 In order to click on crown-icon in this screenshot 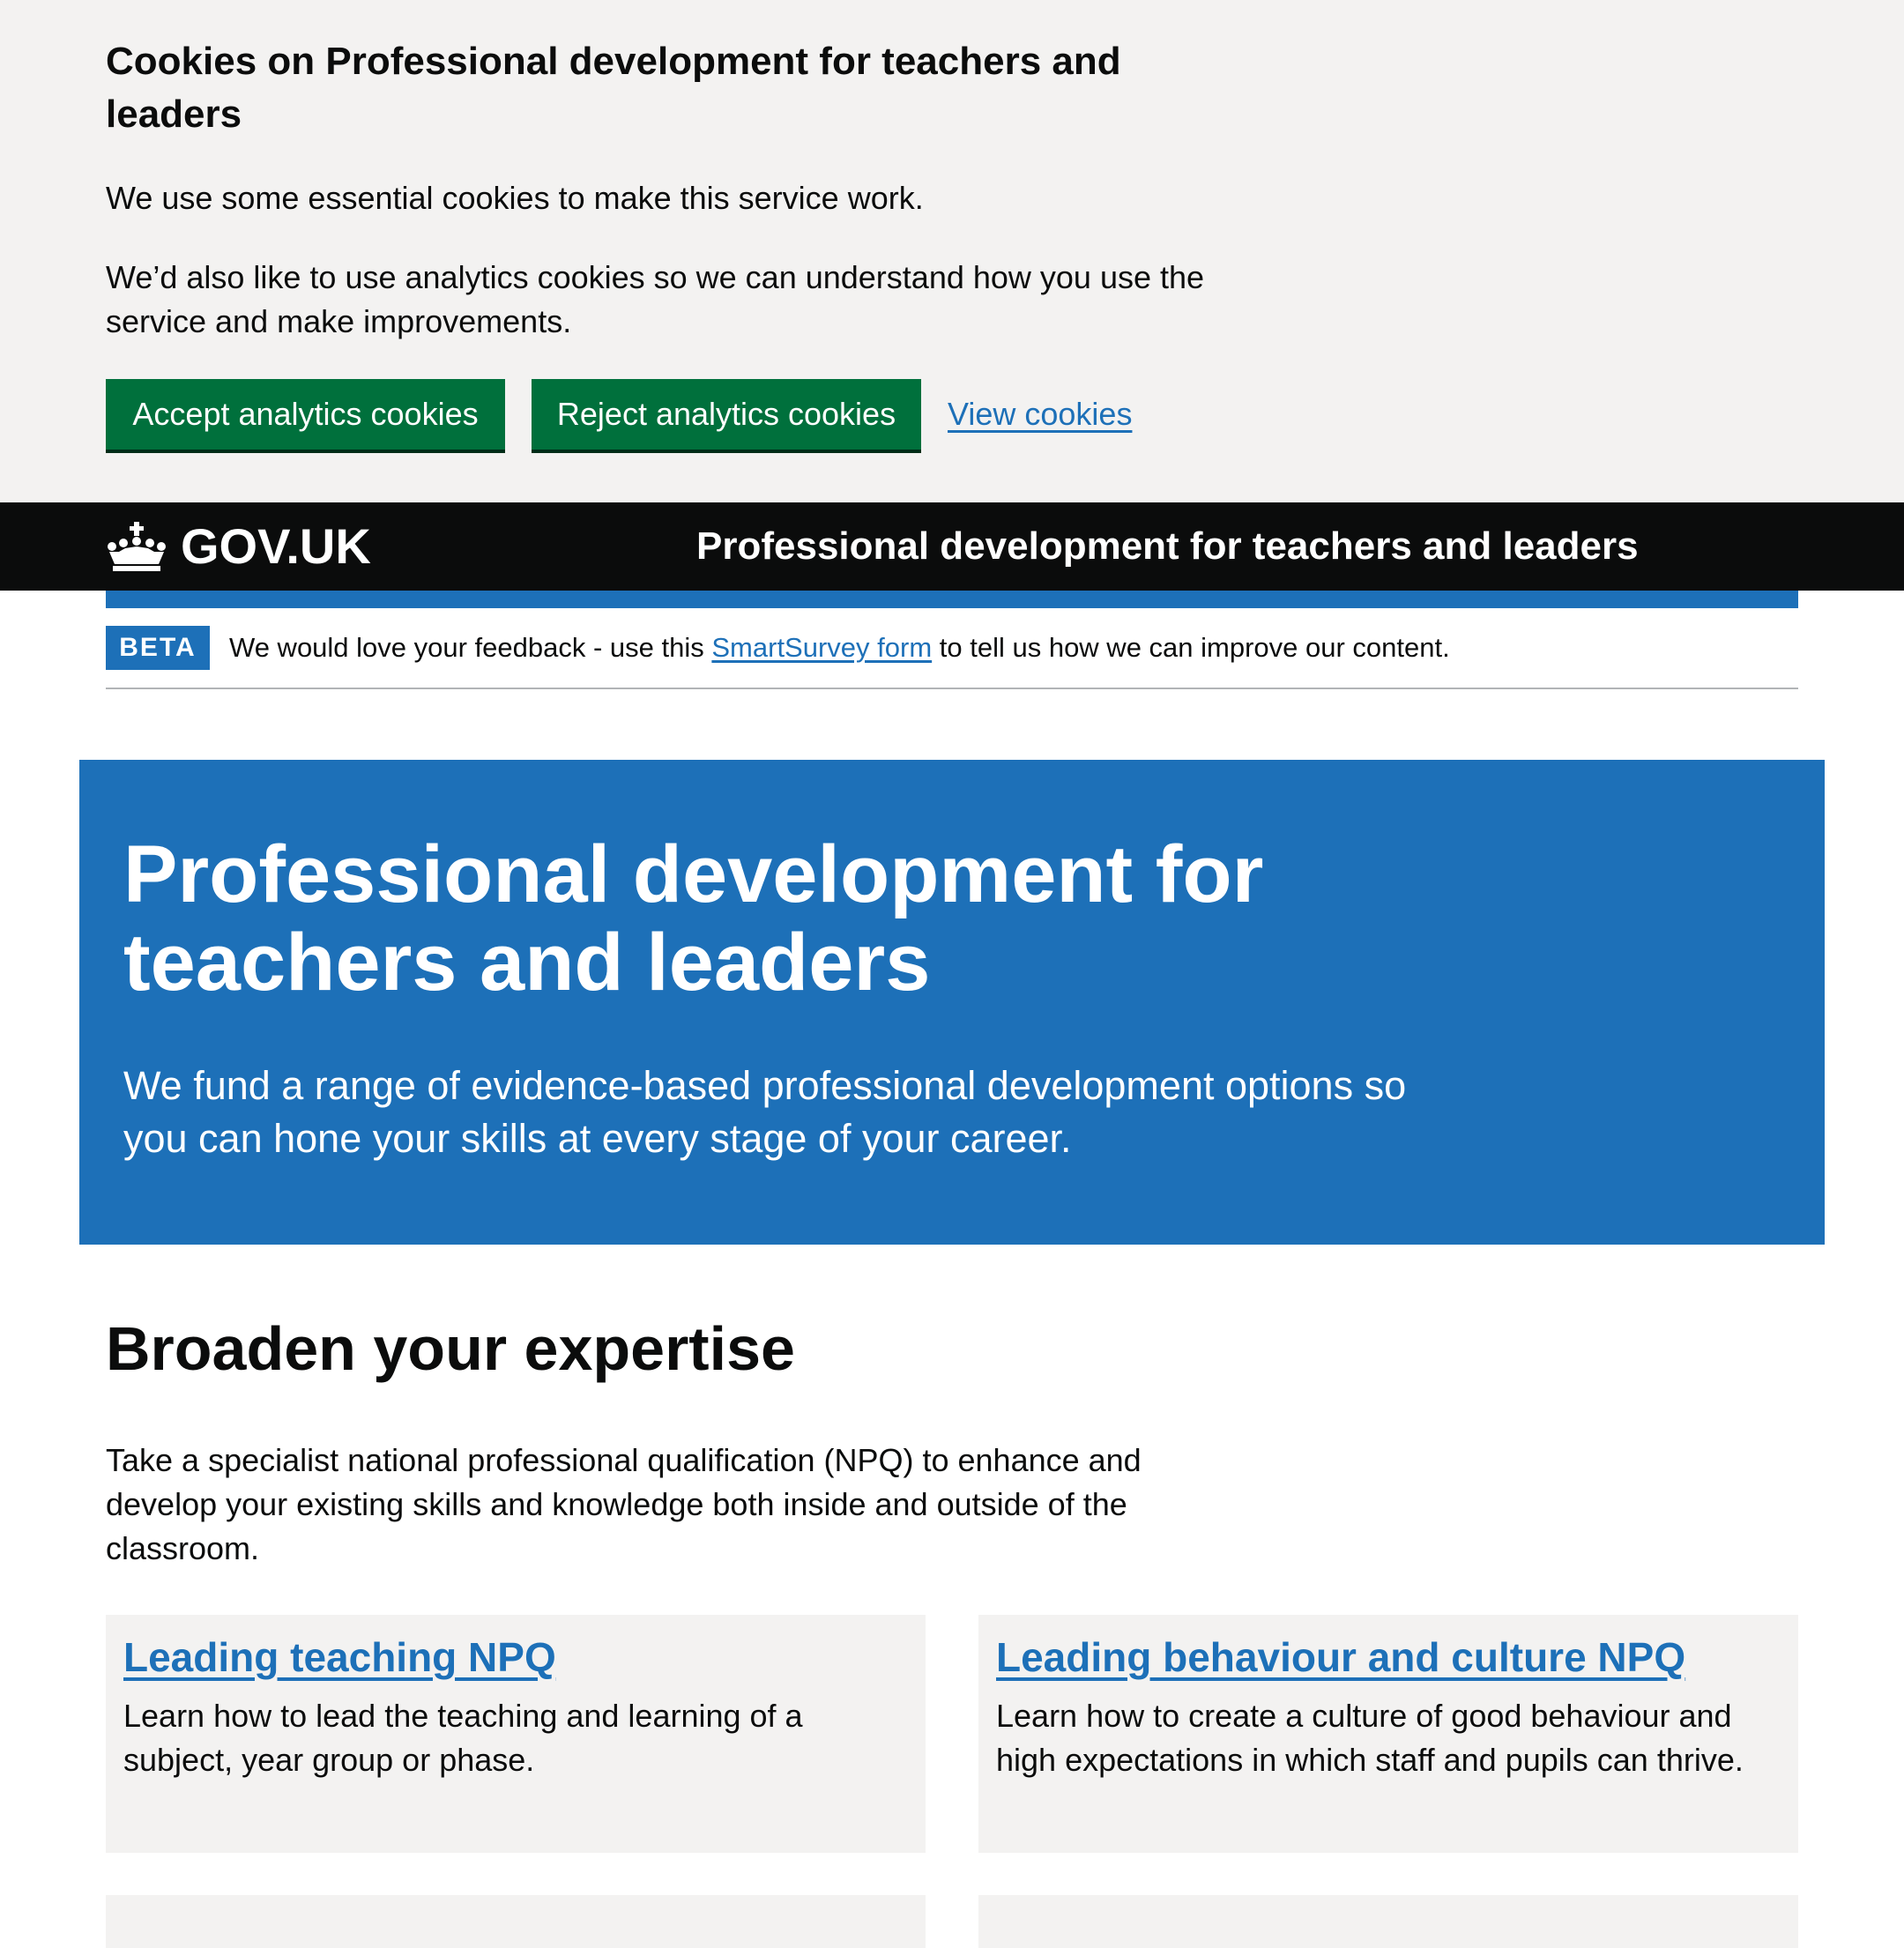, I will do `click(136, 546)`.